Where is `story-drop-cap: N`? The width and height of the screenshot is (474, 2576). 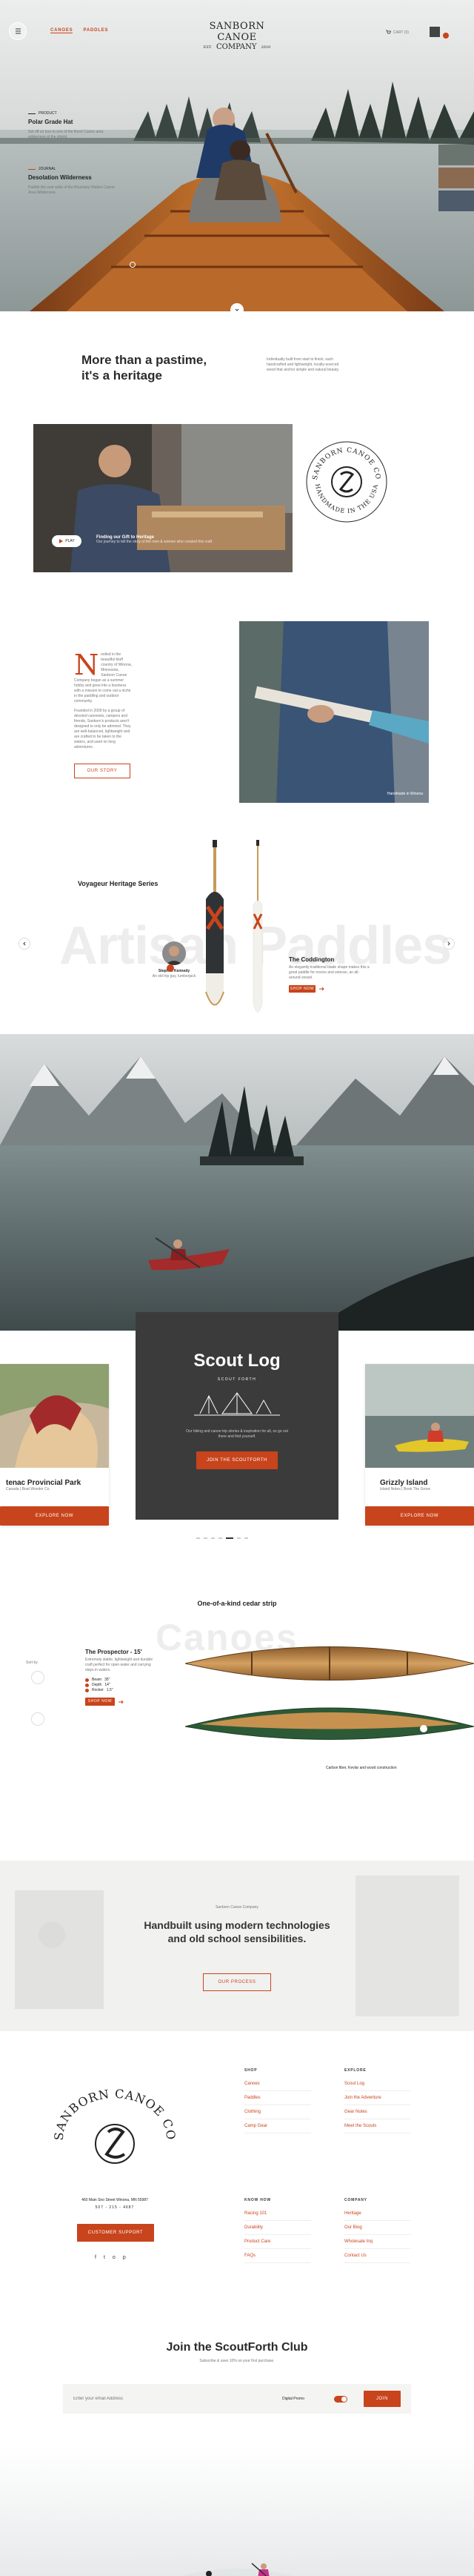
story-drop-cap: N is located at coordinates (86, 665).